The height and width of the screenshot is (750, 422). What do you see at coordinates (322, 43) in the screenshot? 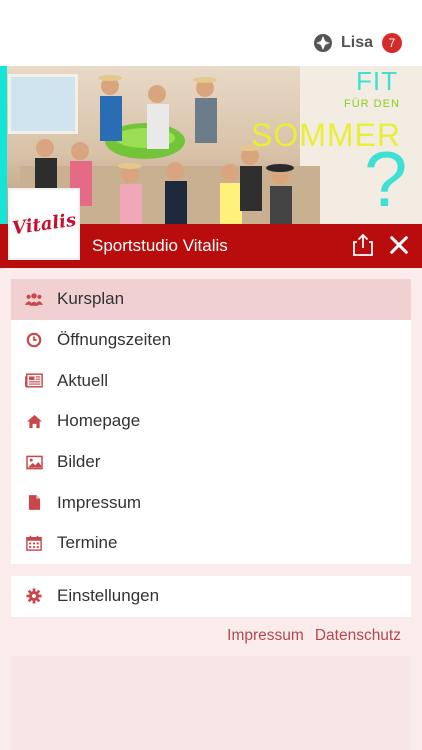
I see `user-status-icon` at bounding box center [322, 43].